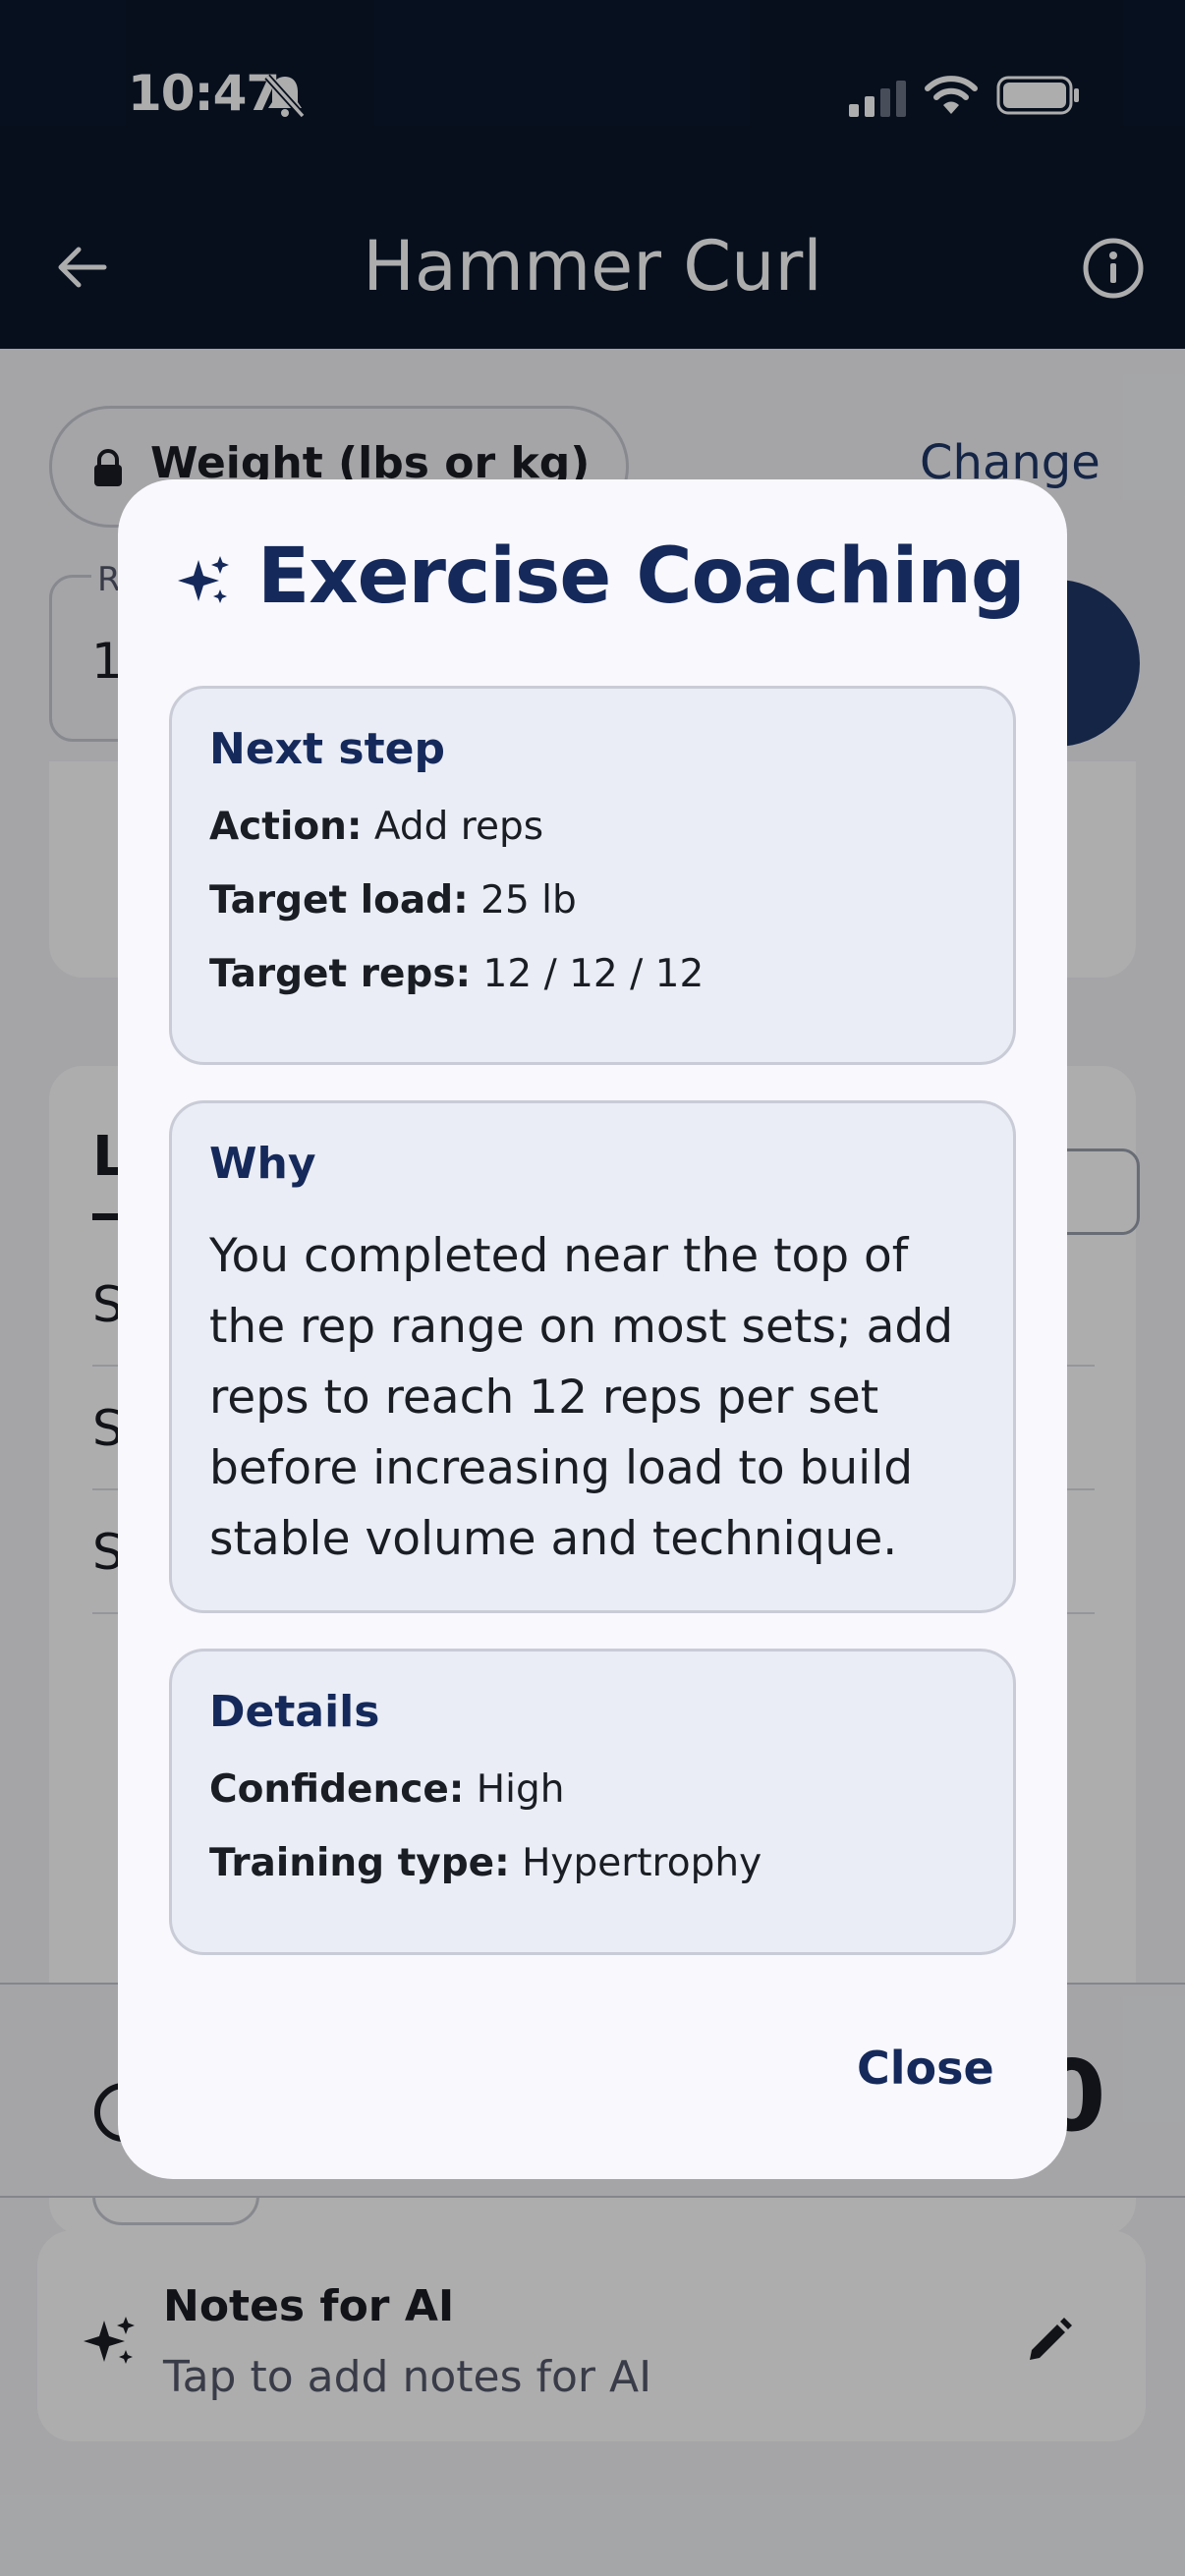 The image size is (1185, 2576). Describe the element at coordinates (926, 2068) in the screenshot. I see `close-button: Close` at that location.